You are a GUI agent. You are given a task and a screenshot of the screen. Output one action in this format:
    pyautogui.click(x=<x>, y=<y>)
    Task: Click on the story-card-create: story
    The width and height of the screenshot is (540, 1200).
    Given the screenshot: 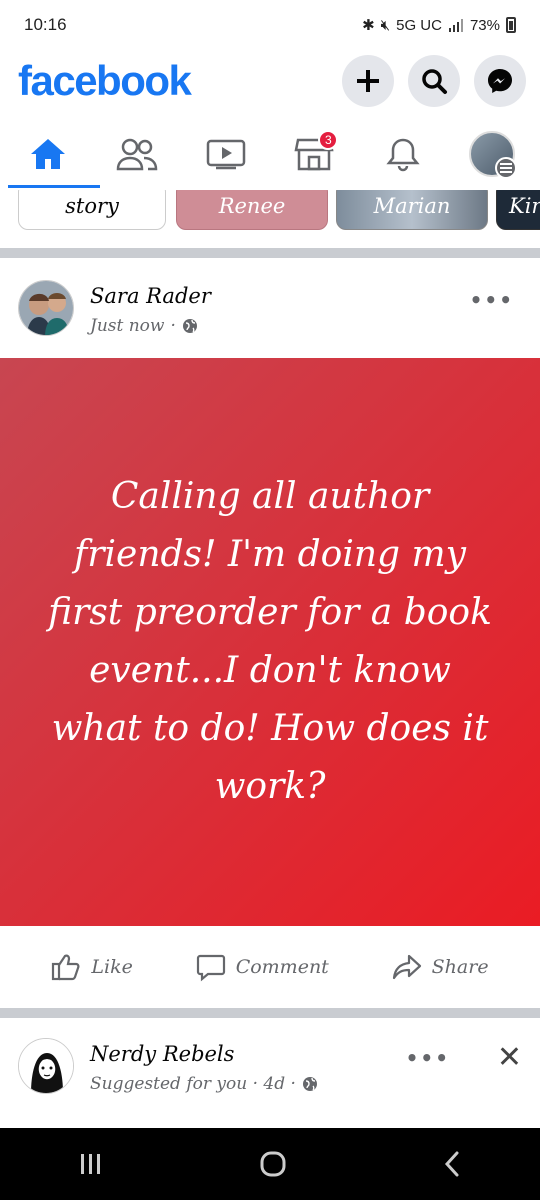 What is the action you would take?
    pyautogui.click(x=92, y=210)
    